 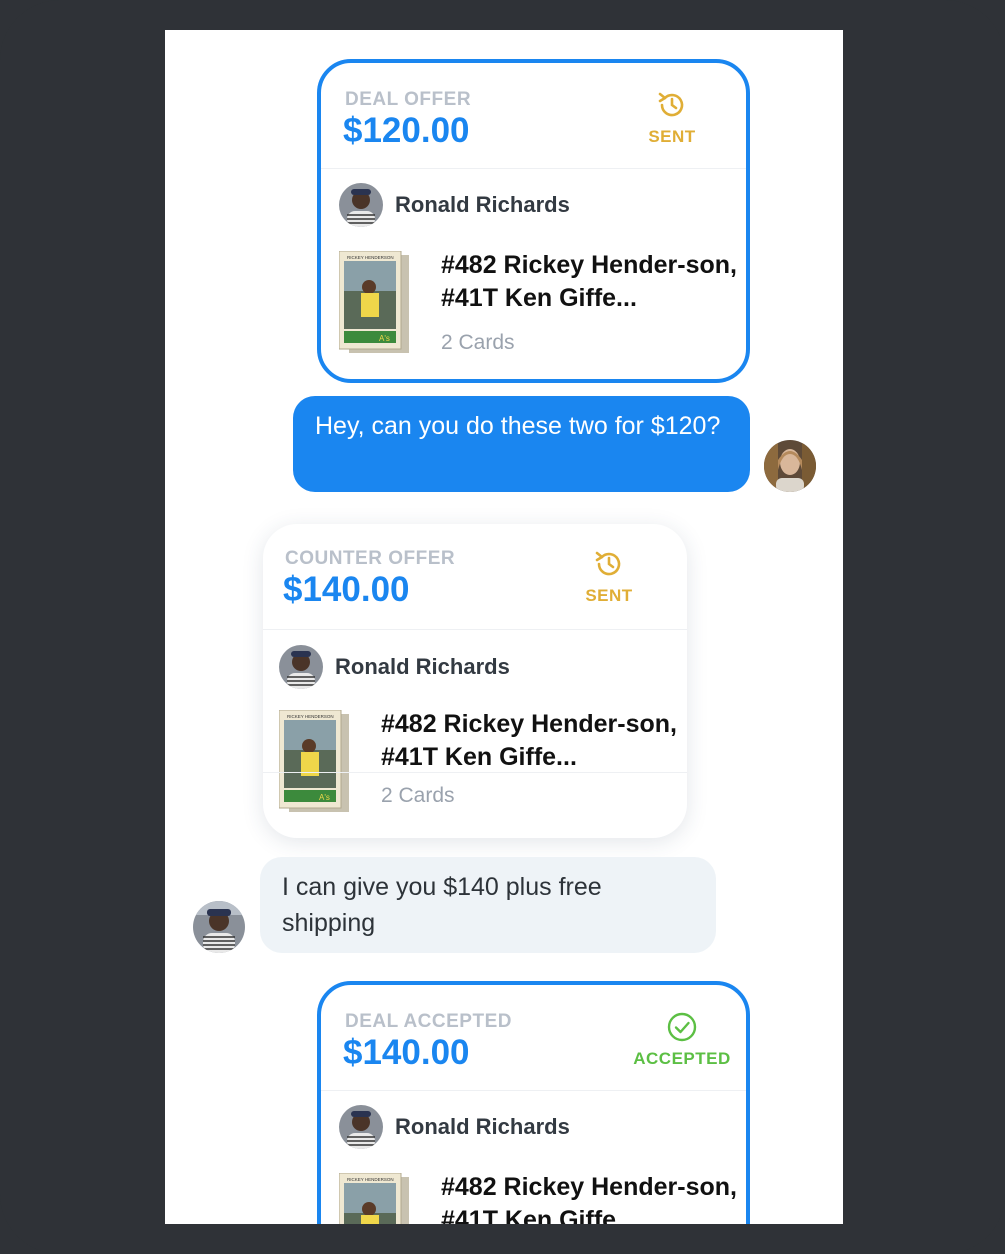 I want to click on seller-chat-avatar, so click(x=219, y=927).